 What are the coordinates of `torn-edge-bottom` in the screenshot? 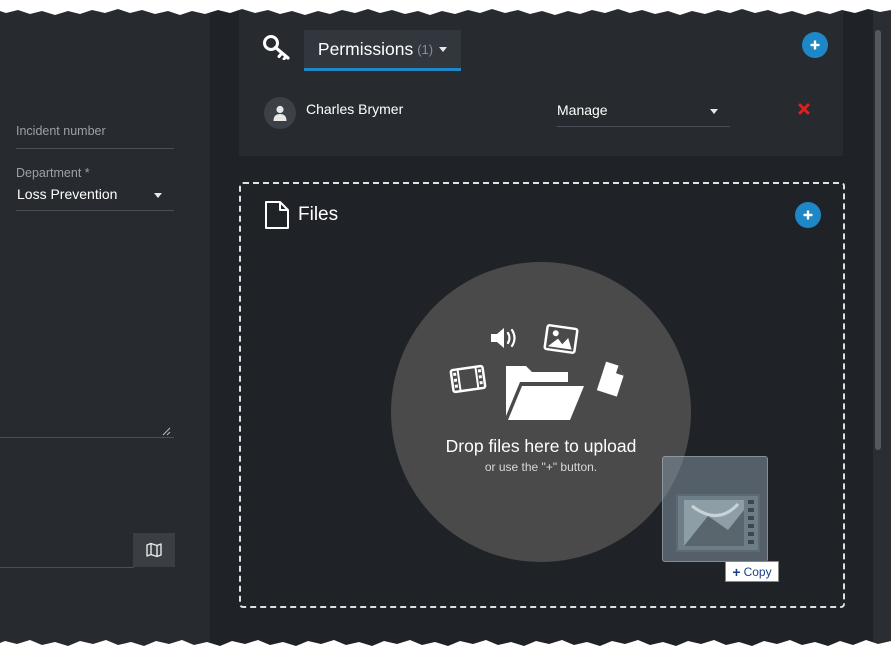 It's located at (445, 647).